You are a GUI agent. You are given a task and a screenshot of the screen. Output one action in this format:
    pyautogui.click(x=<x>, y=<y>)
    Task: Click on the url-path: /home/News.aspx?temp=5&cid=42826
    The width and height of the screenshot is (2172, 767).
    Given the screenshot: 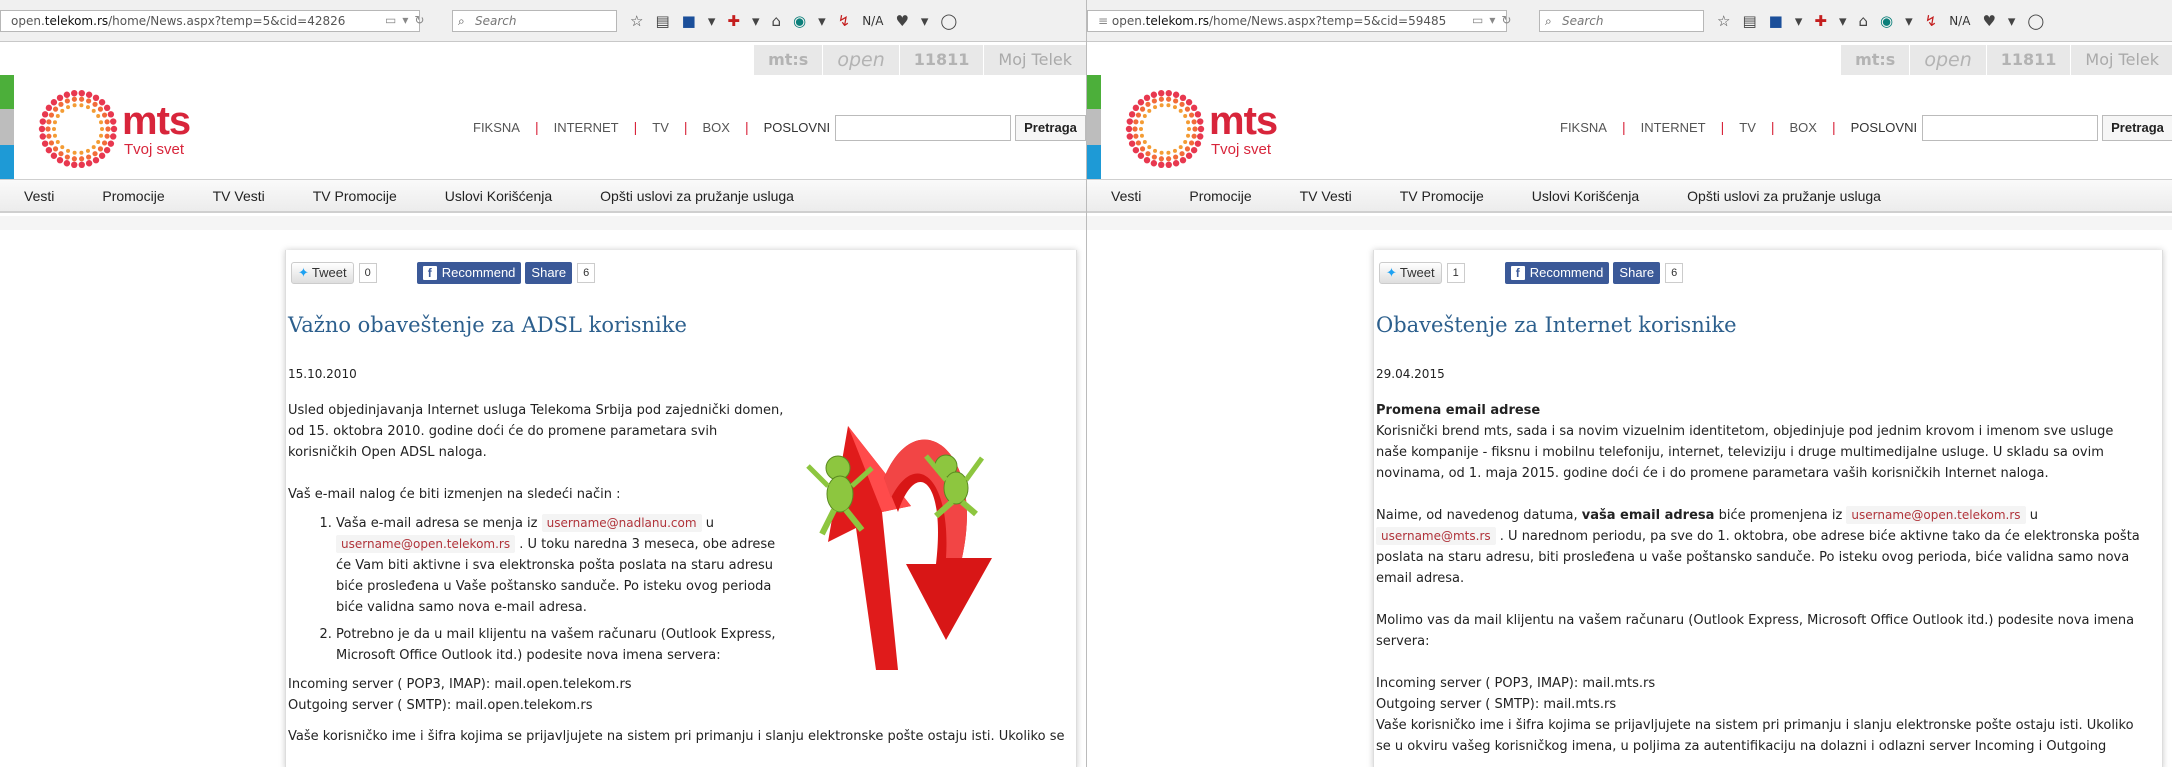 What is the action you would take?
    pyautogui.click(x=227, y=21)
    